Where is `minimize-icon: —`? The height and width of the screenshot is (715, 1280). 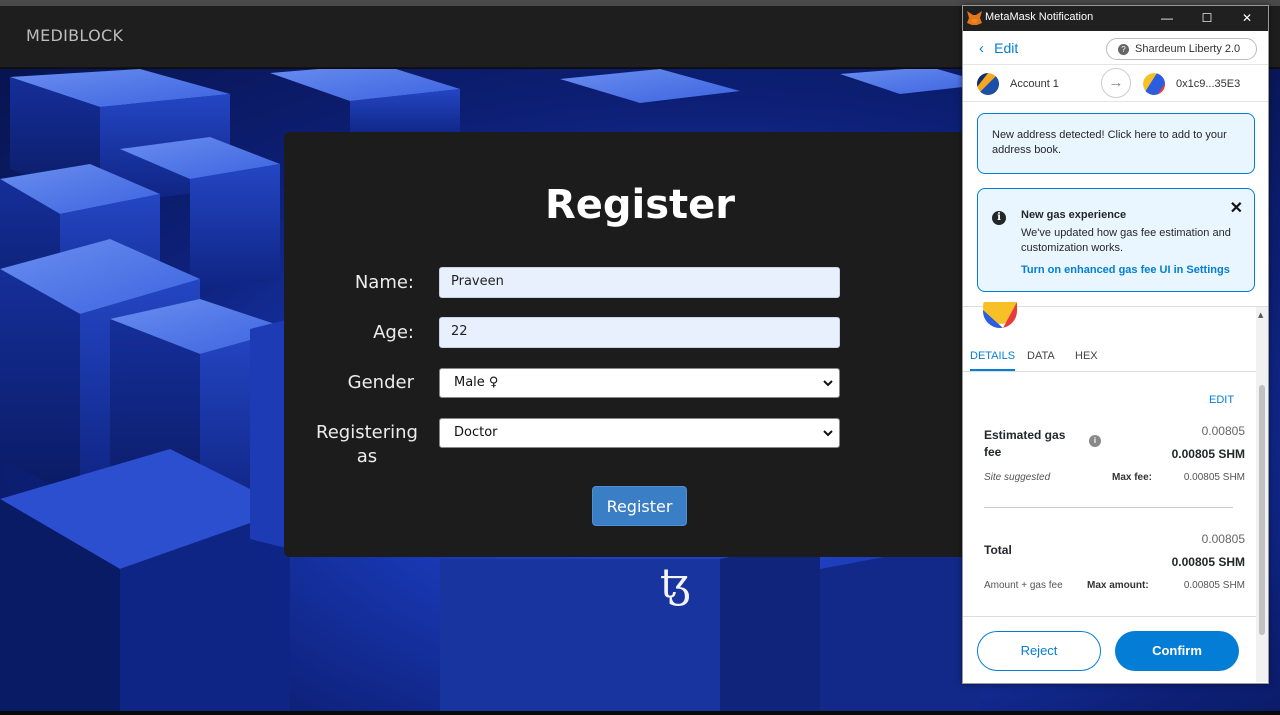 minimize-icon: — is located at coordinates (1167, 18).